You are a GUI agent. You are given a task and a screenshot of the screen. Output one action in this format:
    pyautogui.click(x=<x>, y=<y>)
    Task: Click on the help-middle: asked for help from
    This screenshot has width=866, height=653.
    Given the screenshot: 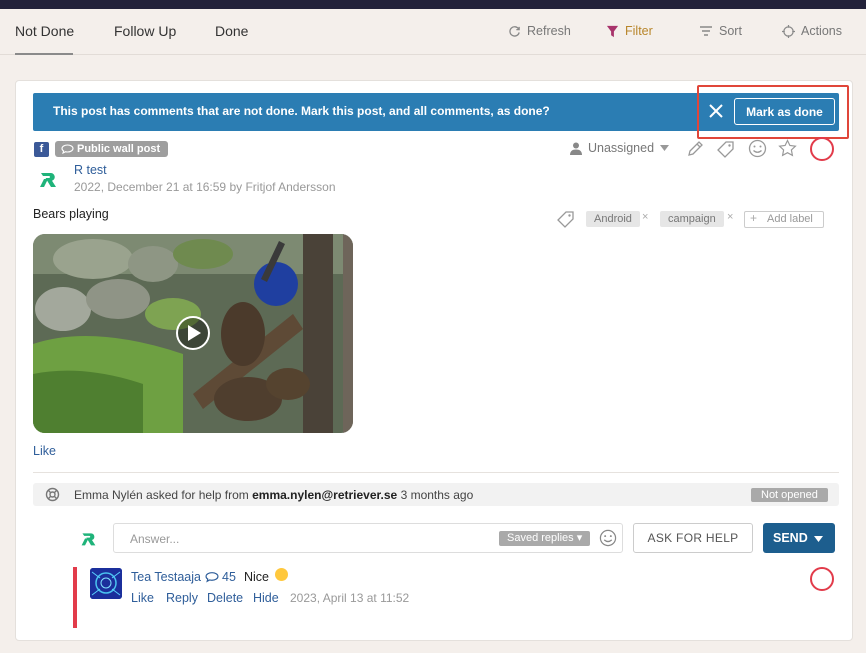 What is the action you would take?
    pyautogui.click(x=197, y=495)
    